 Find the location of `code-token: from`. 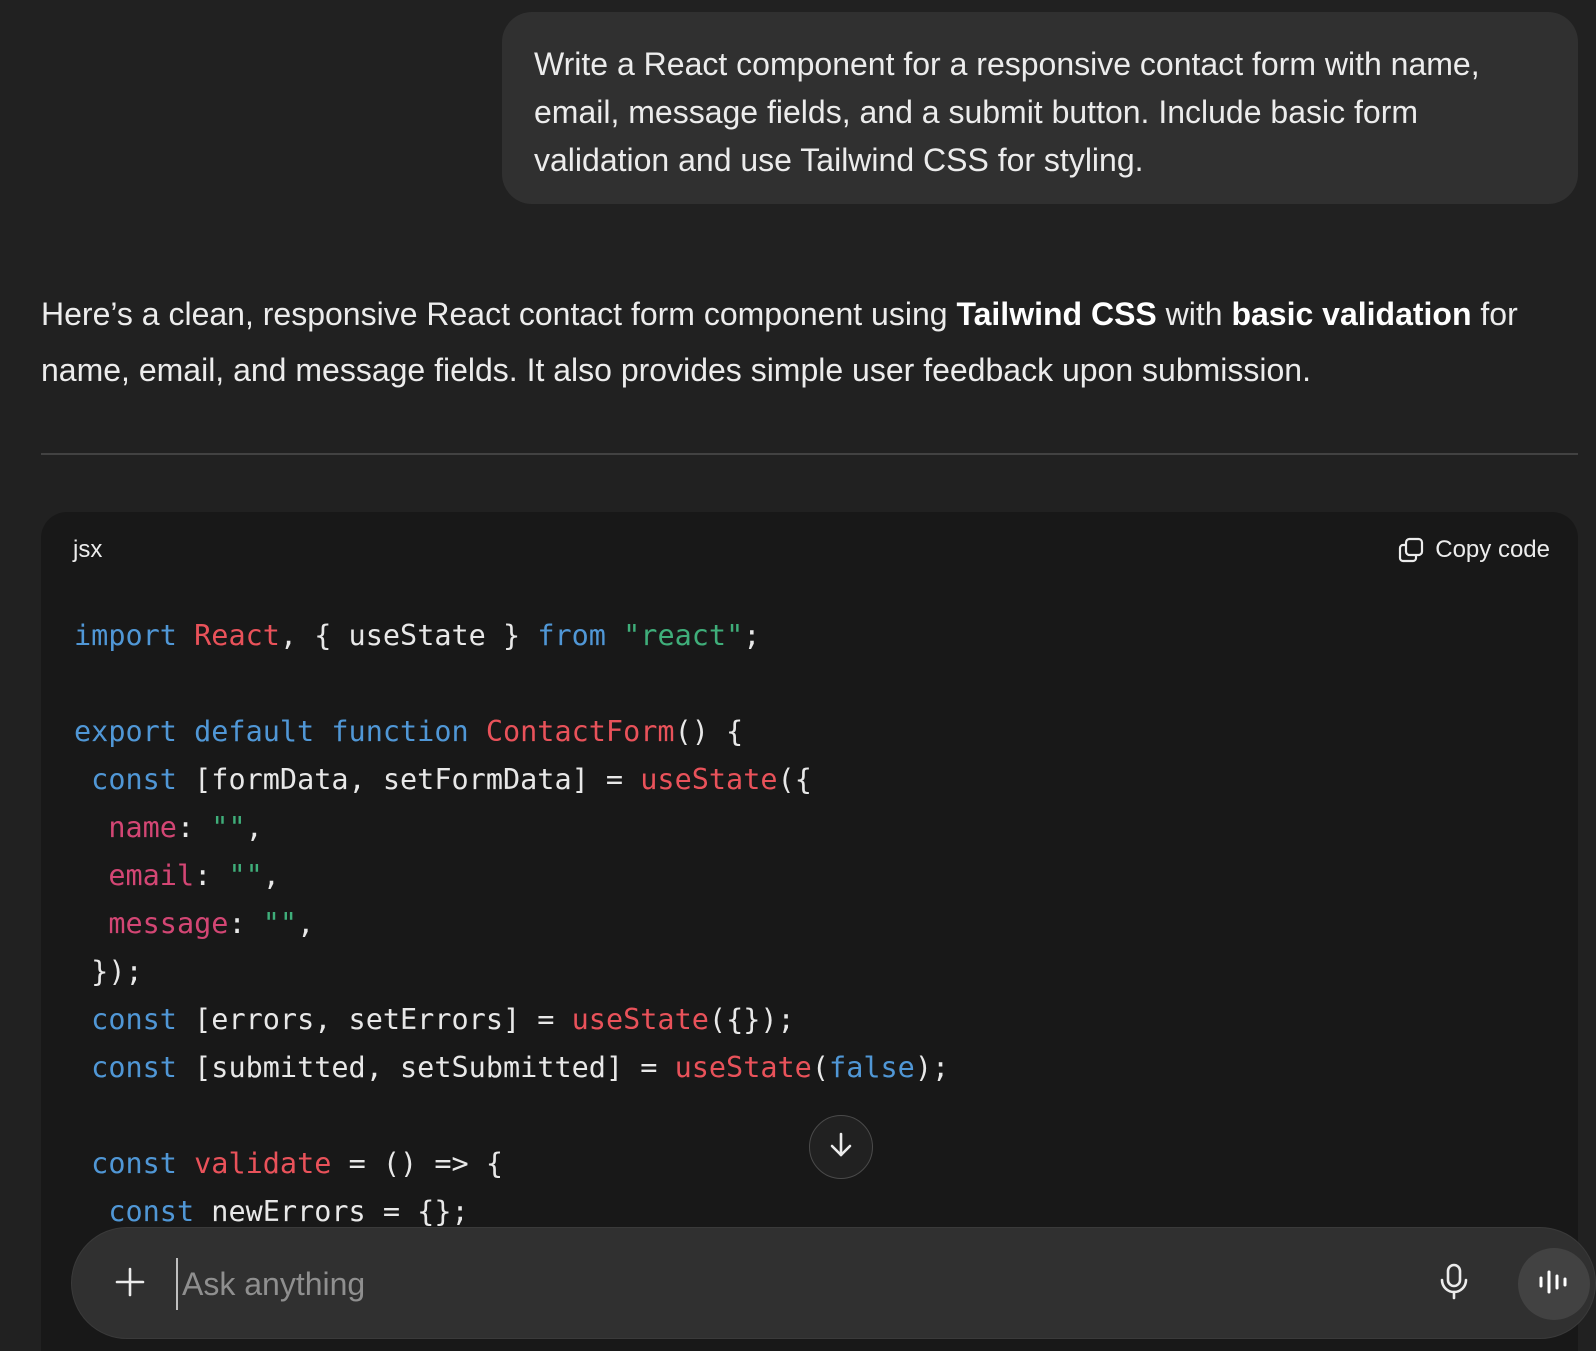

code-token: from is located at coordinates (571, 635).